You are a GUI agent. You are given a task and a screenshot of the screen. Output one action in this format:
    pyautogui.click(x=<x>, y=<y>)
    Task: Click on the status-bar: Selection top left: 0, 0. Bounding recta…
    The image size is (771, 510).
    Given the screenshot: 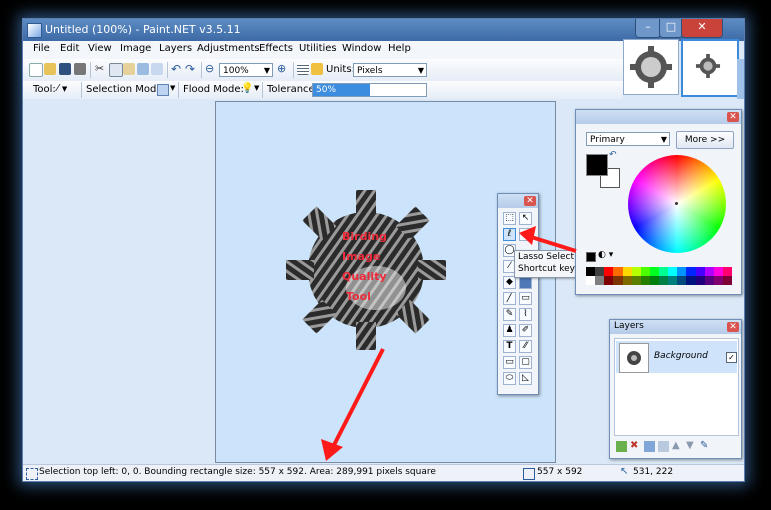 What is the action you would take?
    pyautogui.click(x=383, y=472)
    